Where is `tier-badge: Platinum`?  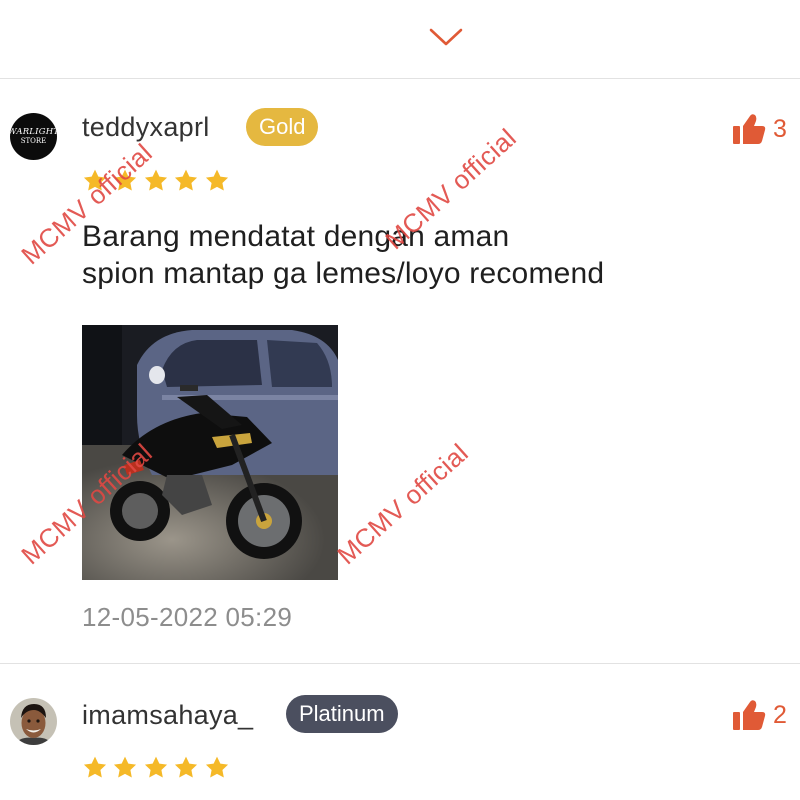 tier-badge: Platinum is located at coordinates (342, 714).